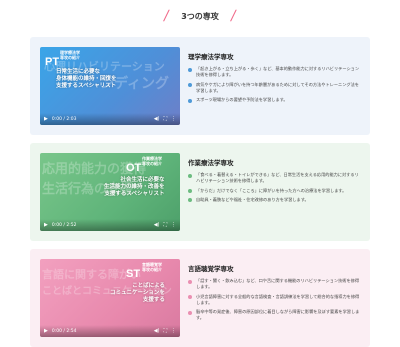 This screenshot has height=347, width=400. What do you see at coordinates (110, 331) in the screenshot?
I see `video-controls: ▶ 0:00 / 2:54 ◀) ⛶ ⋮` at bounding box center [110, 331].